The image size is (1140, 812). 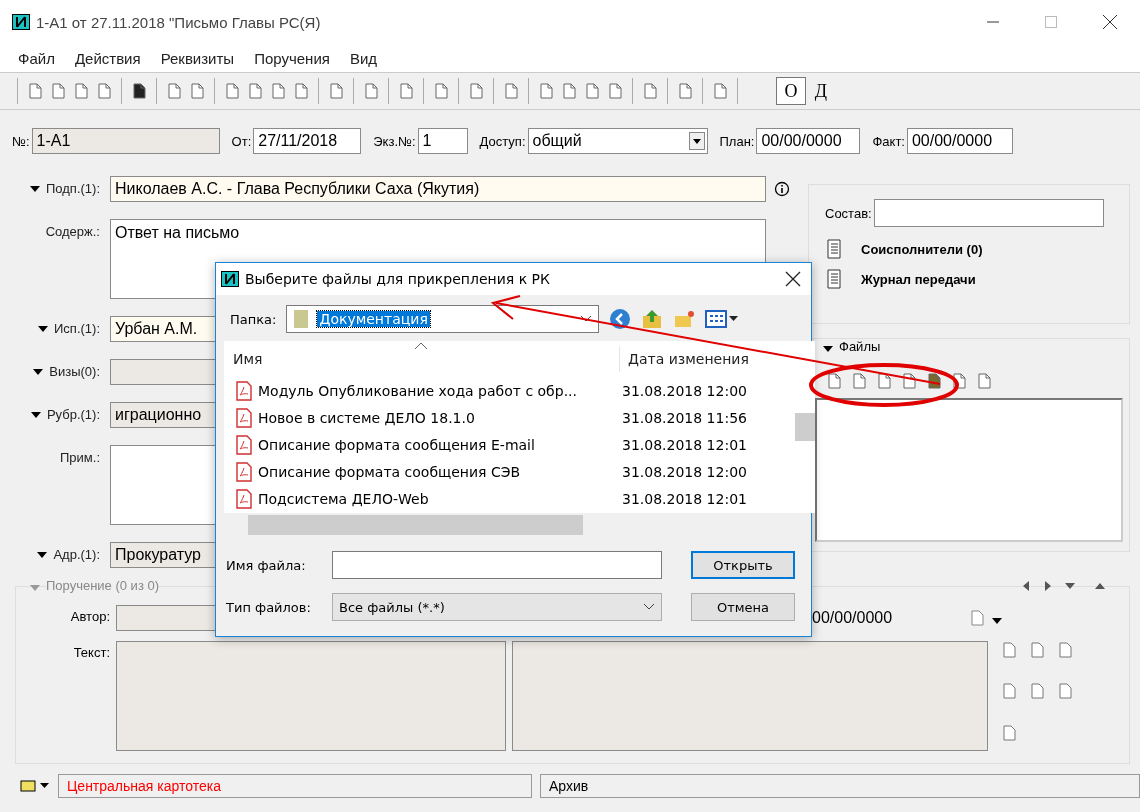 I want to click on file-date: 31.08.2018 11:56, so click(x=684, y=418).